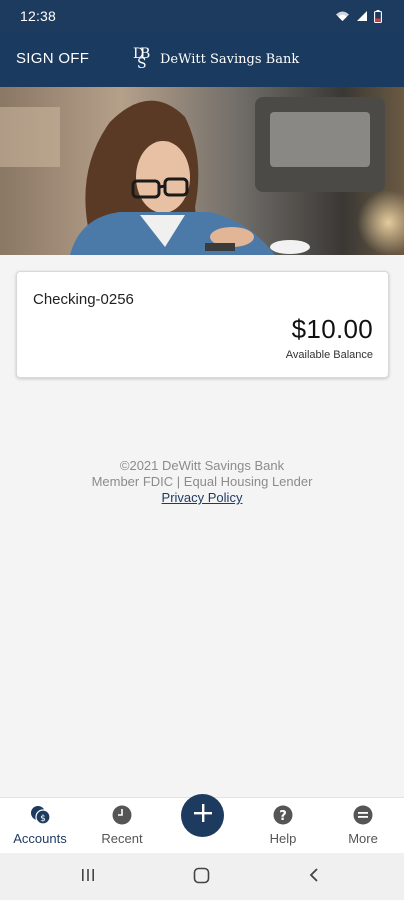  Describe the element at coordinates (363, 826) in the screenshot. I see `nav-more: More` at that location.